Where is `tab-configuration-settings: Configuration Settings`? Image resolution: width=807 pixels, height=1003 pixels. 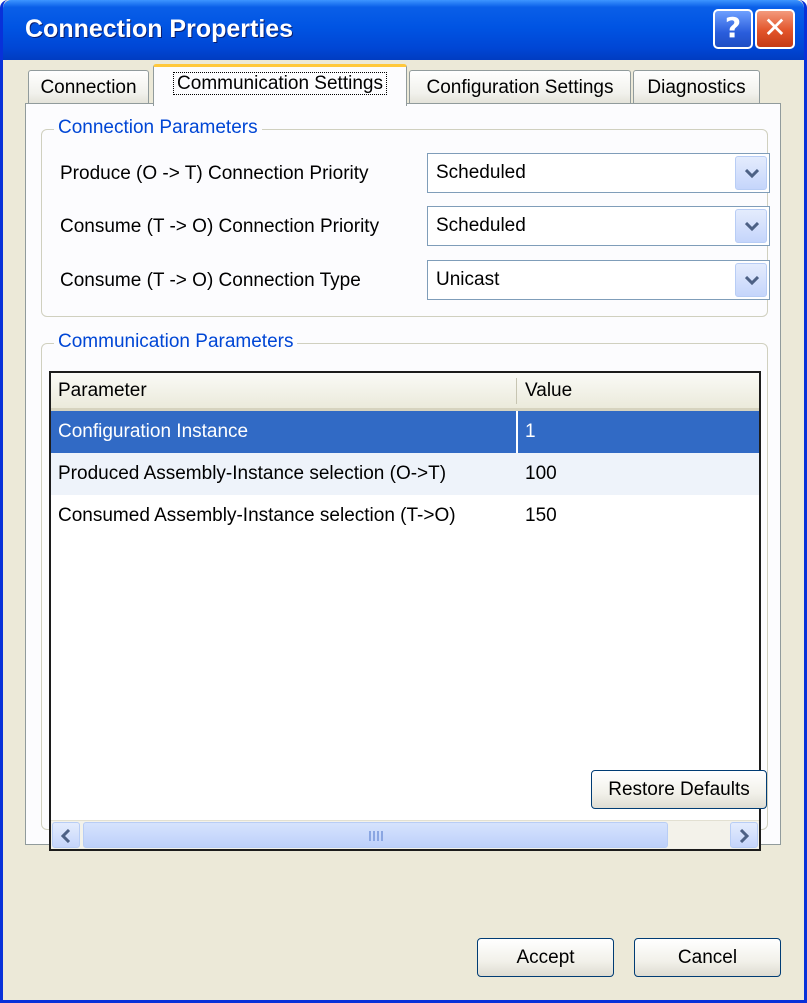
tab-configuration-settings: Configuration Settings is located at coordinates (520, 86).